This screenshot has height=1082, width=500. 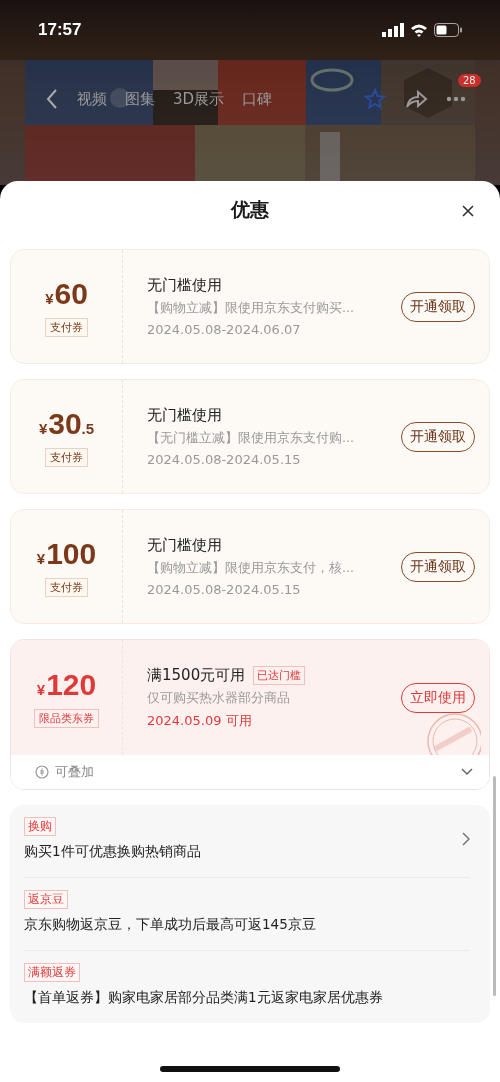 What do you see at coordinates (40, 826) in the screenshot?
I see `promo-tag: 换购` at bounding box center [40, 826].